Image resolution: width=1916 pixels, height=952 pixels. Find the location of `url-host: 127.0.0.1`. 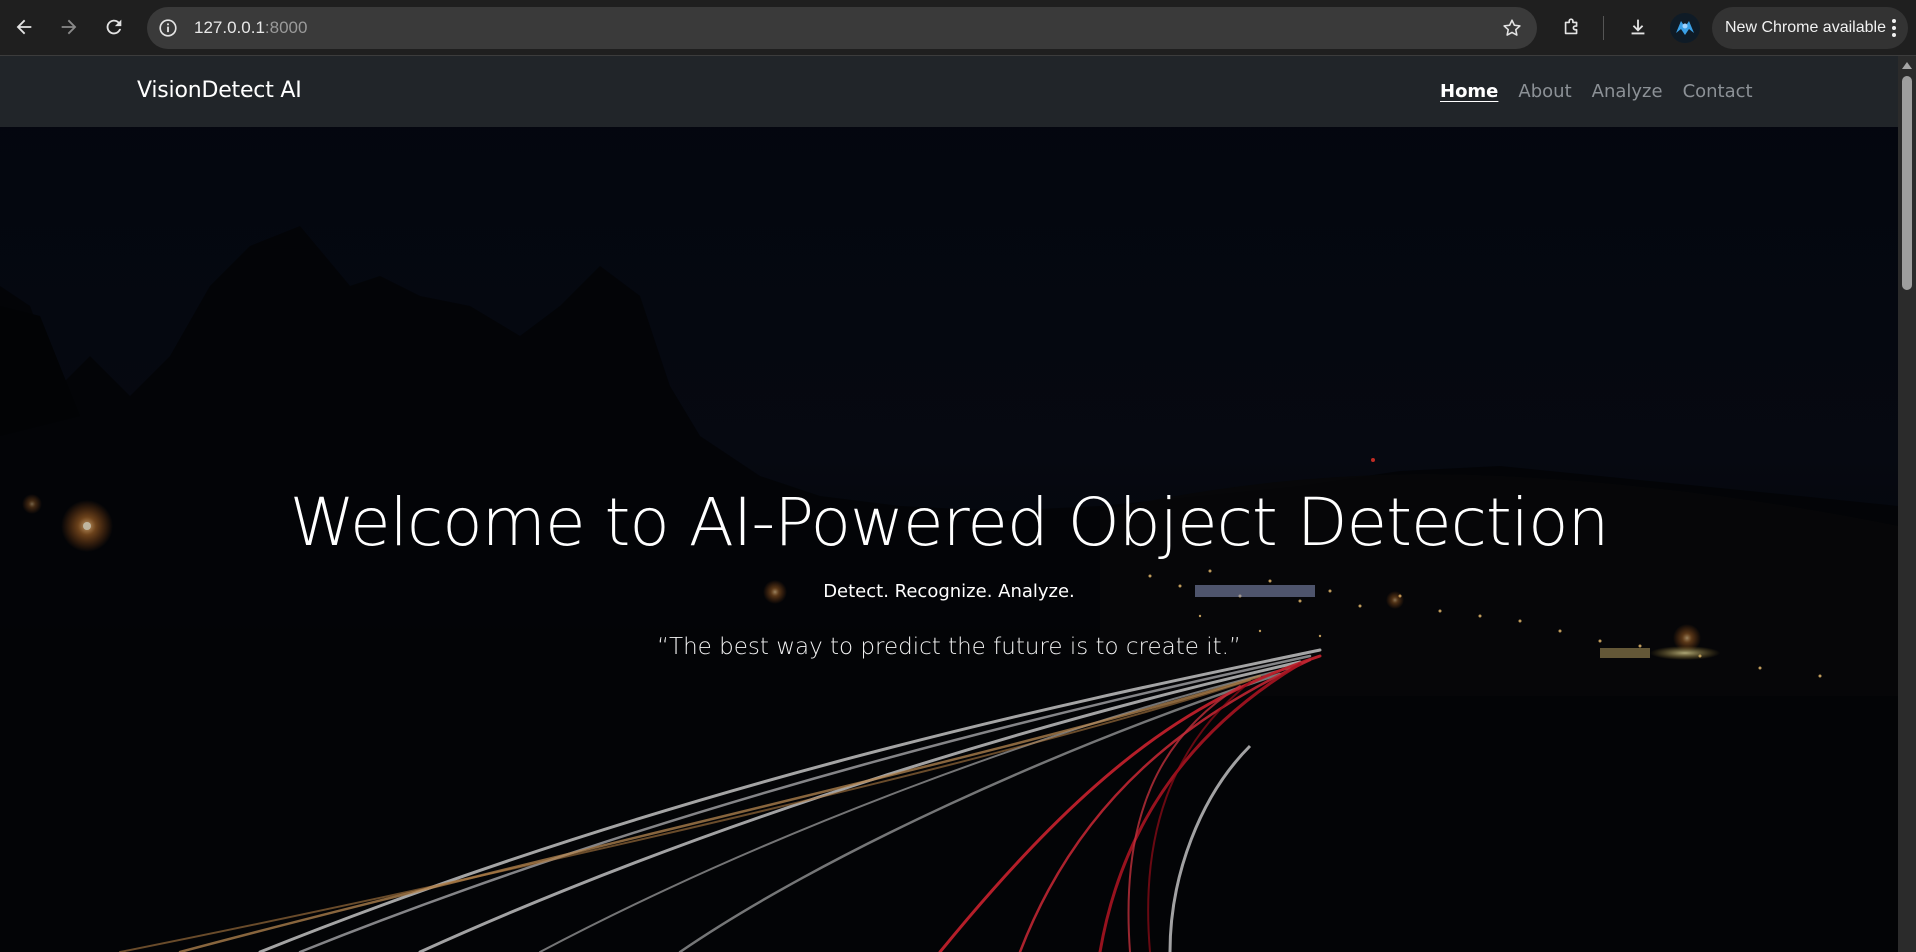

url-host: 127.0.0.1 is located at coordinates (229, 27).